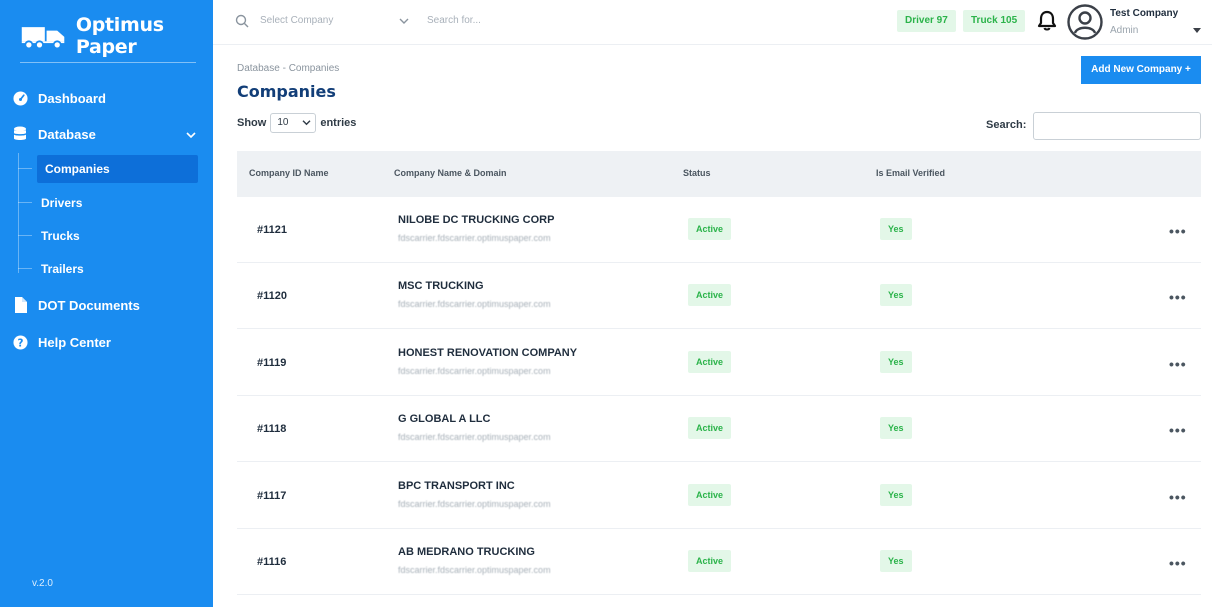  I want to click on column-header-name: Company Name & Domain, so click(450, 173).